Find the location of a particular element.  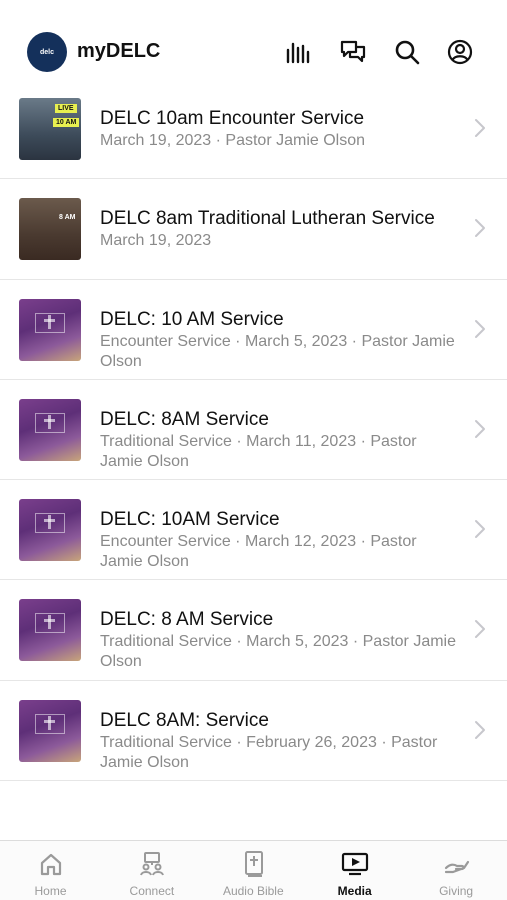

tab-bar: Home Connect Audio Bible Media Giving is located at coordinates (253, 870).